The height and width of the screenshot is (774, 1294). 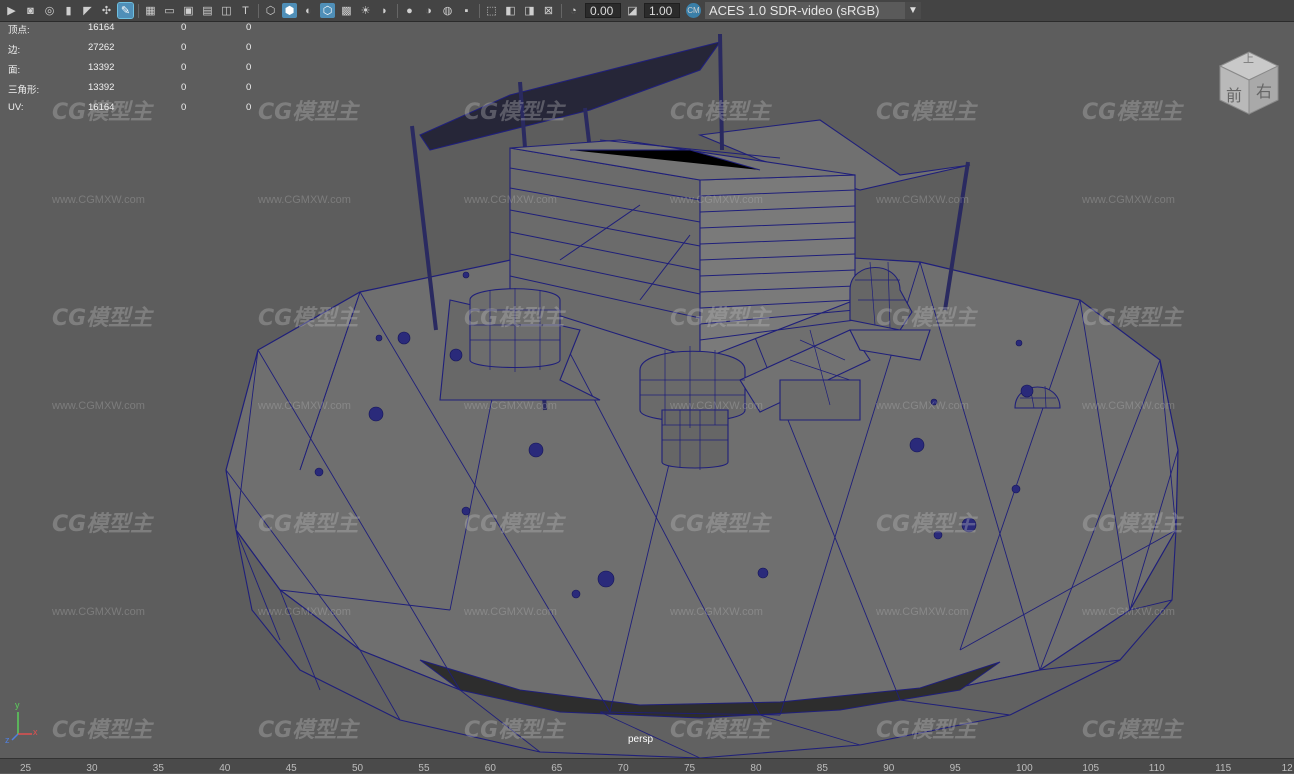 I want to click on camera-bookmark-icon: ◎, so click(x=49, y=10).